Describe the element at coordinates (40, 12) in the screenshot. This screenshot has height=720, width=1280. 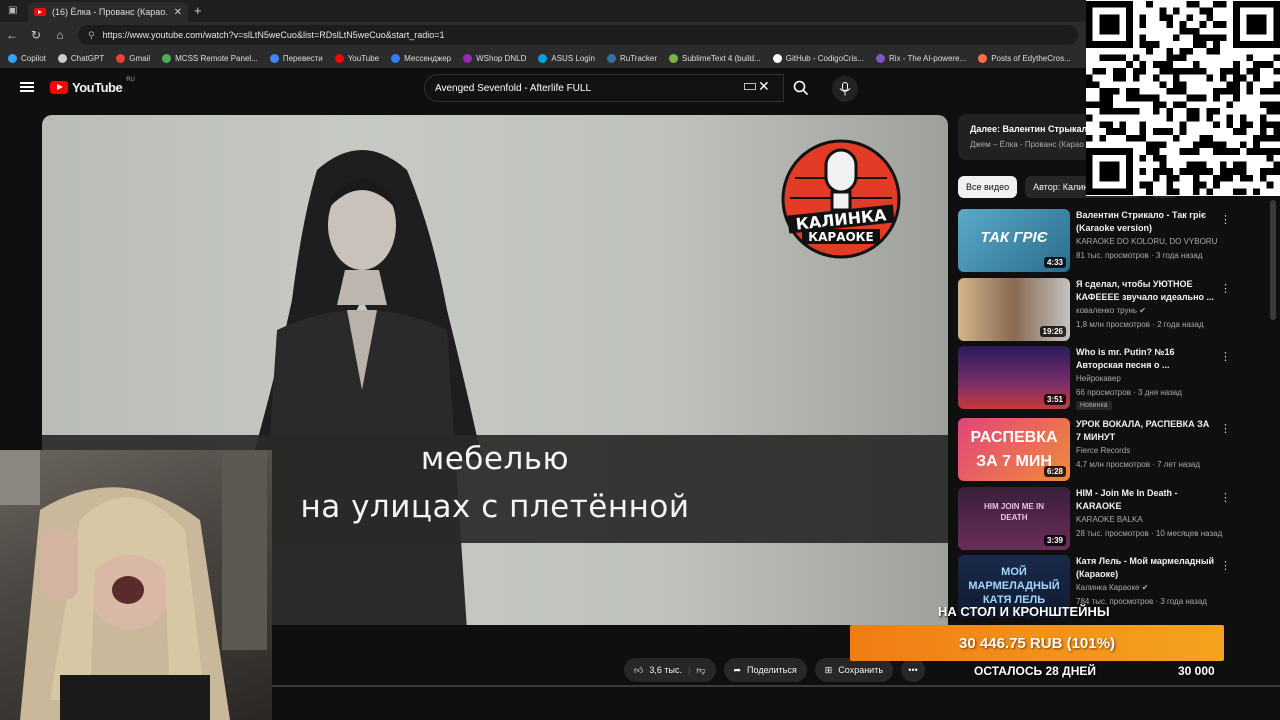
I see `youtube-favicon-icon` at that location.